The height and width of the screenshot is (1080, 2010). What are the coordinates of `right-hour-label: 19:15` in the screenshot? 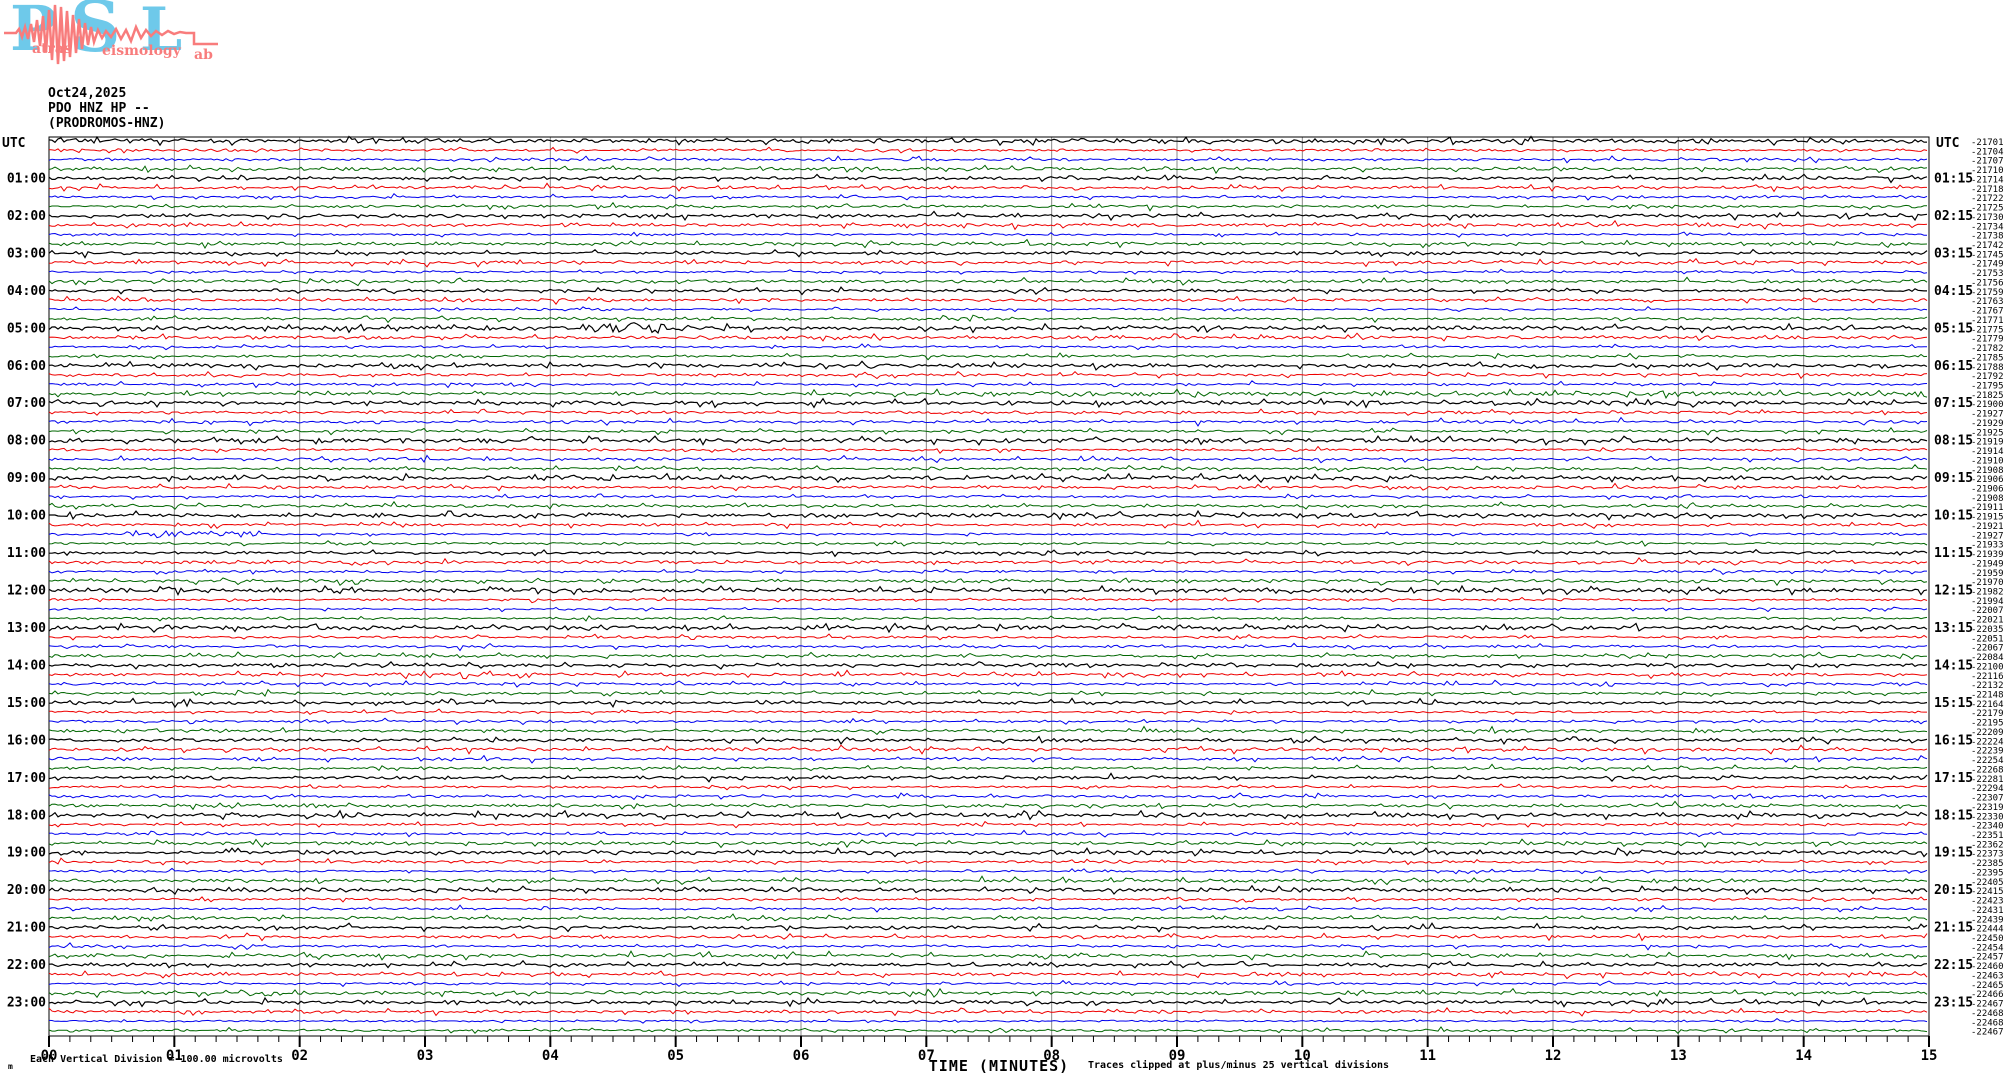 It's located at (1953, 853).